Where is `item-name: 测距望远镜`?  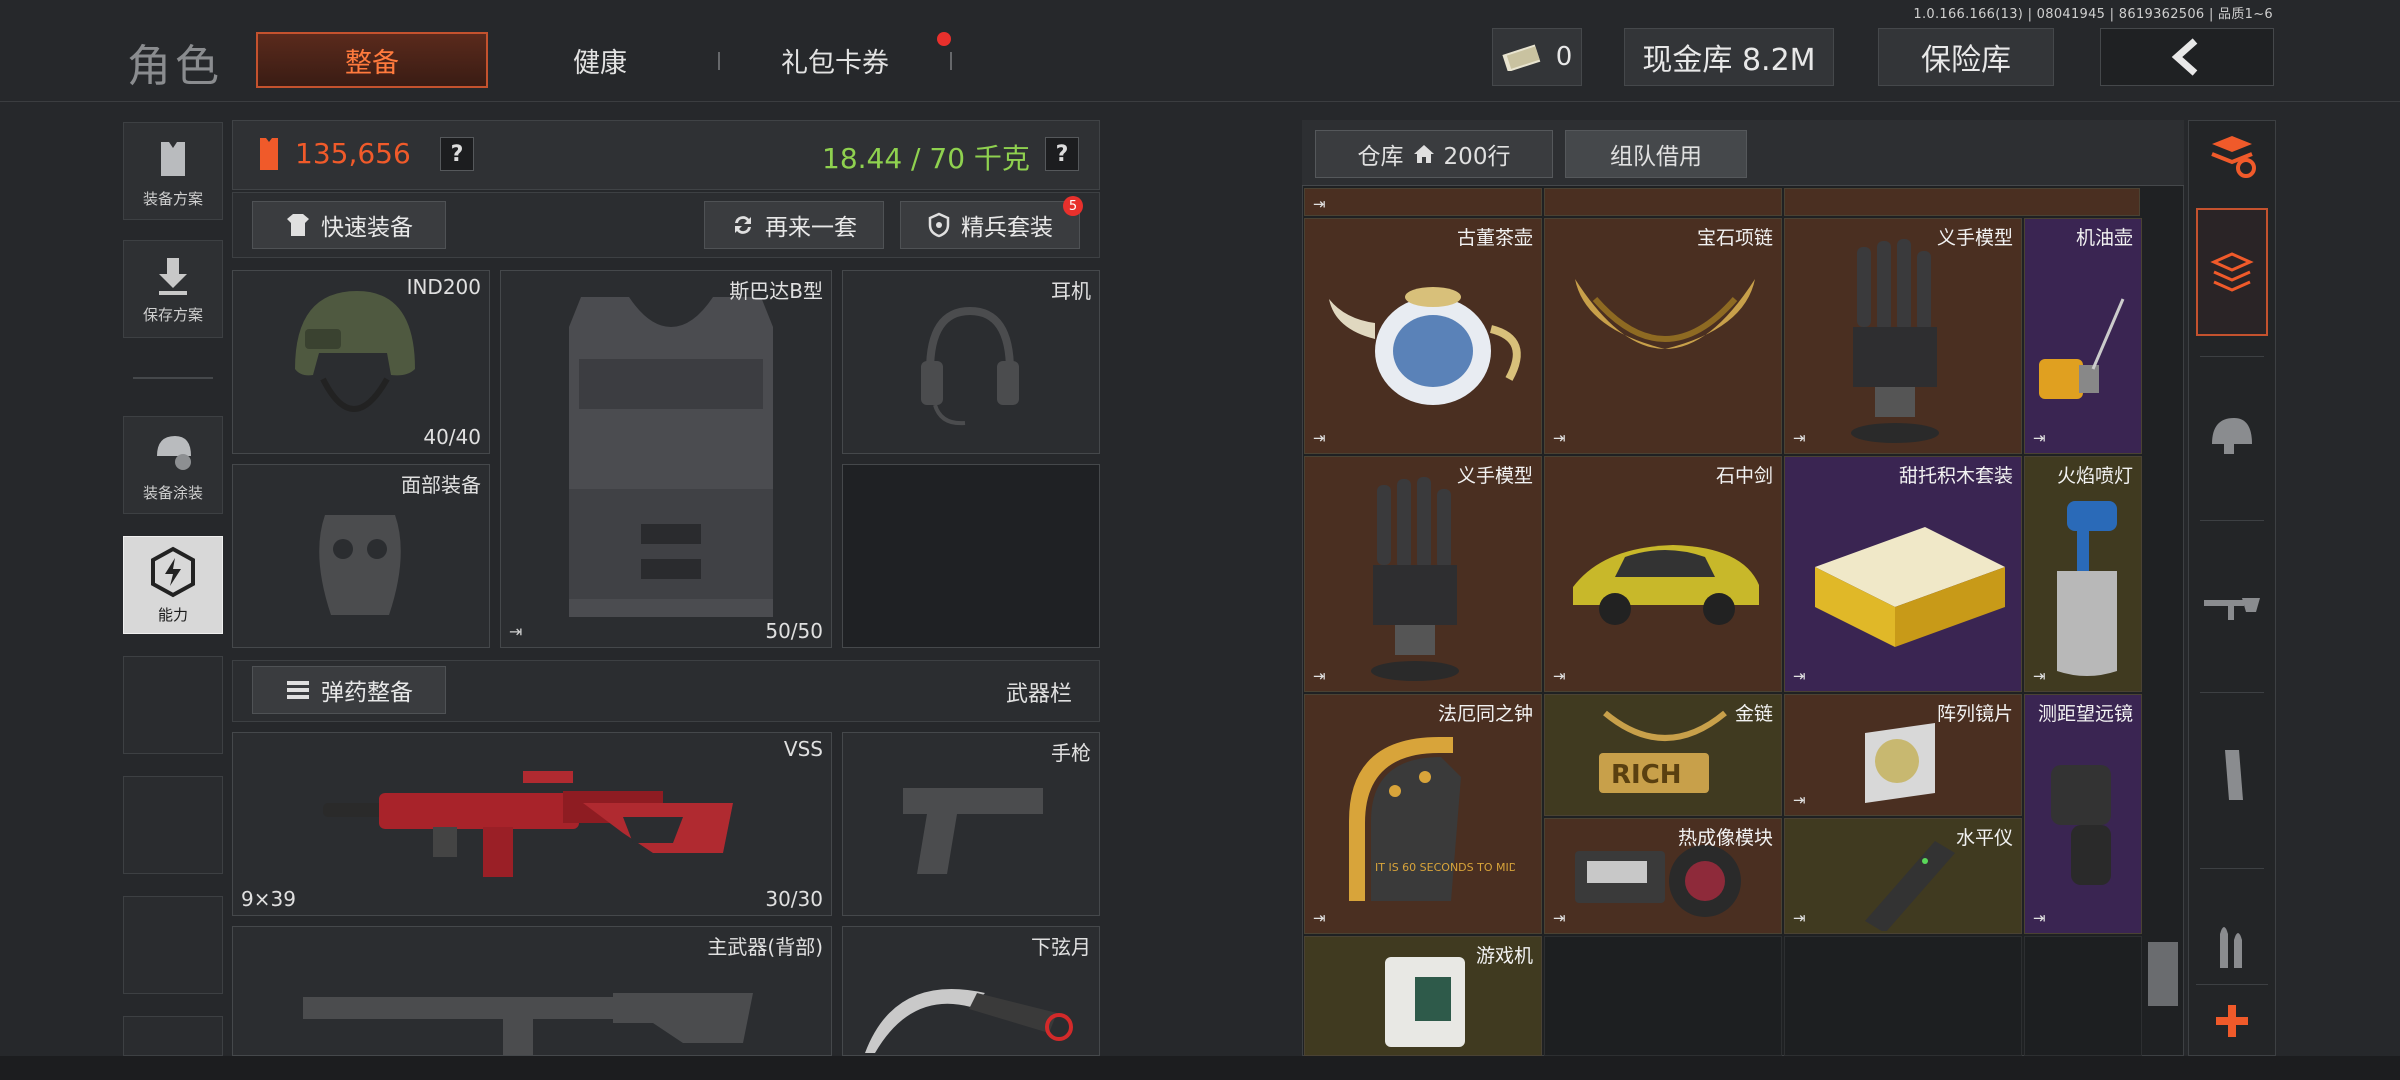 item-name: 测距望远镜 is located at coordinates (2085, 714).